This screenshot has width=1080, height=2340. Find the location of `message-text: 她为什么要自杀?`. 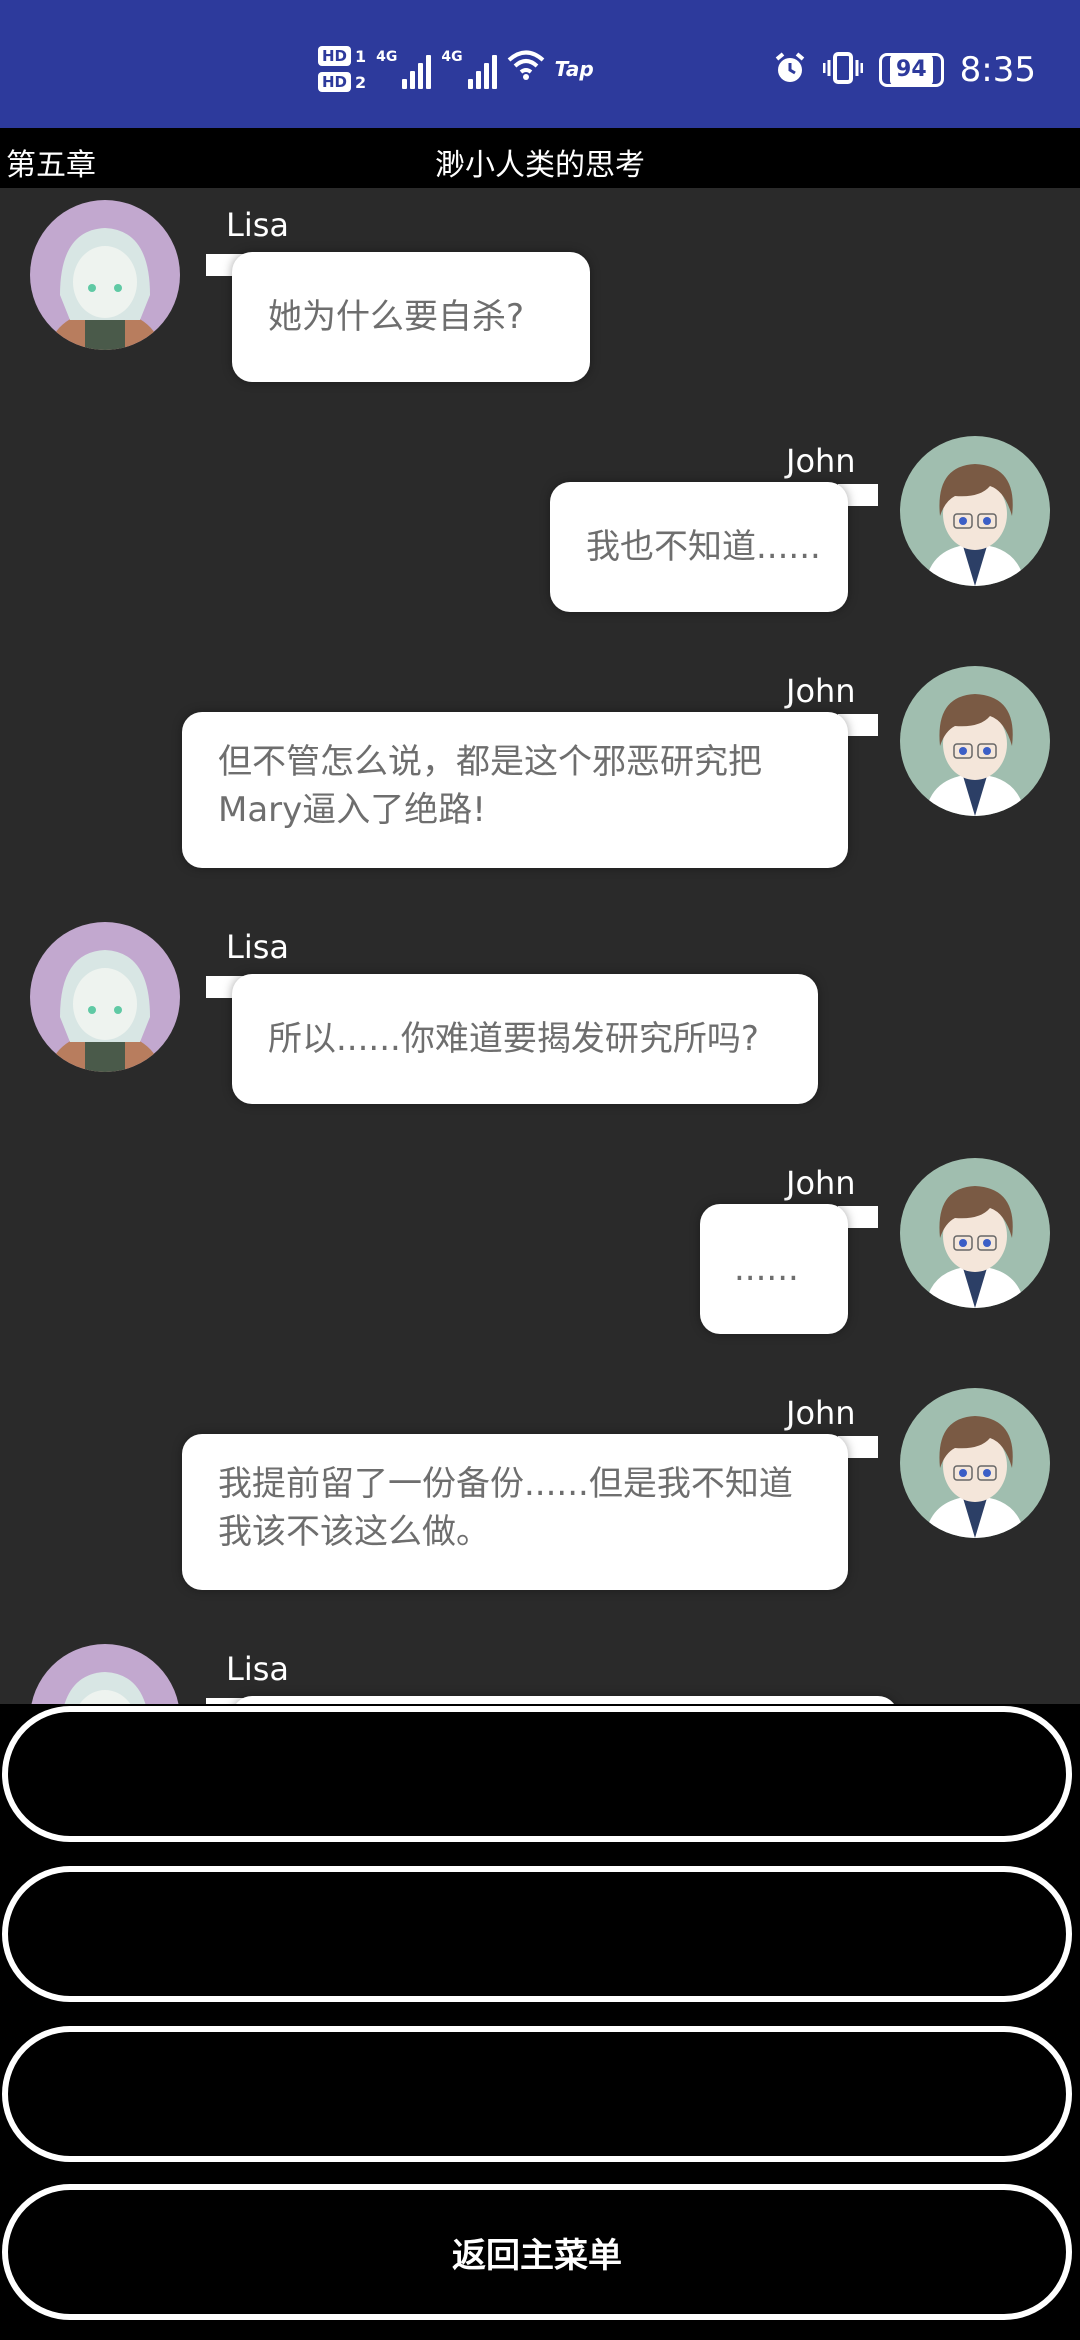

message-text: 她为什么要自杀? is located at coordinates (396, 317).